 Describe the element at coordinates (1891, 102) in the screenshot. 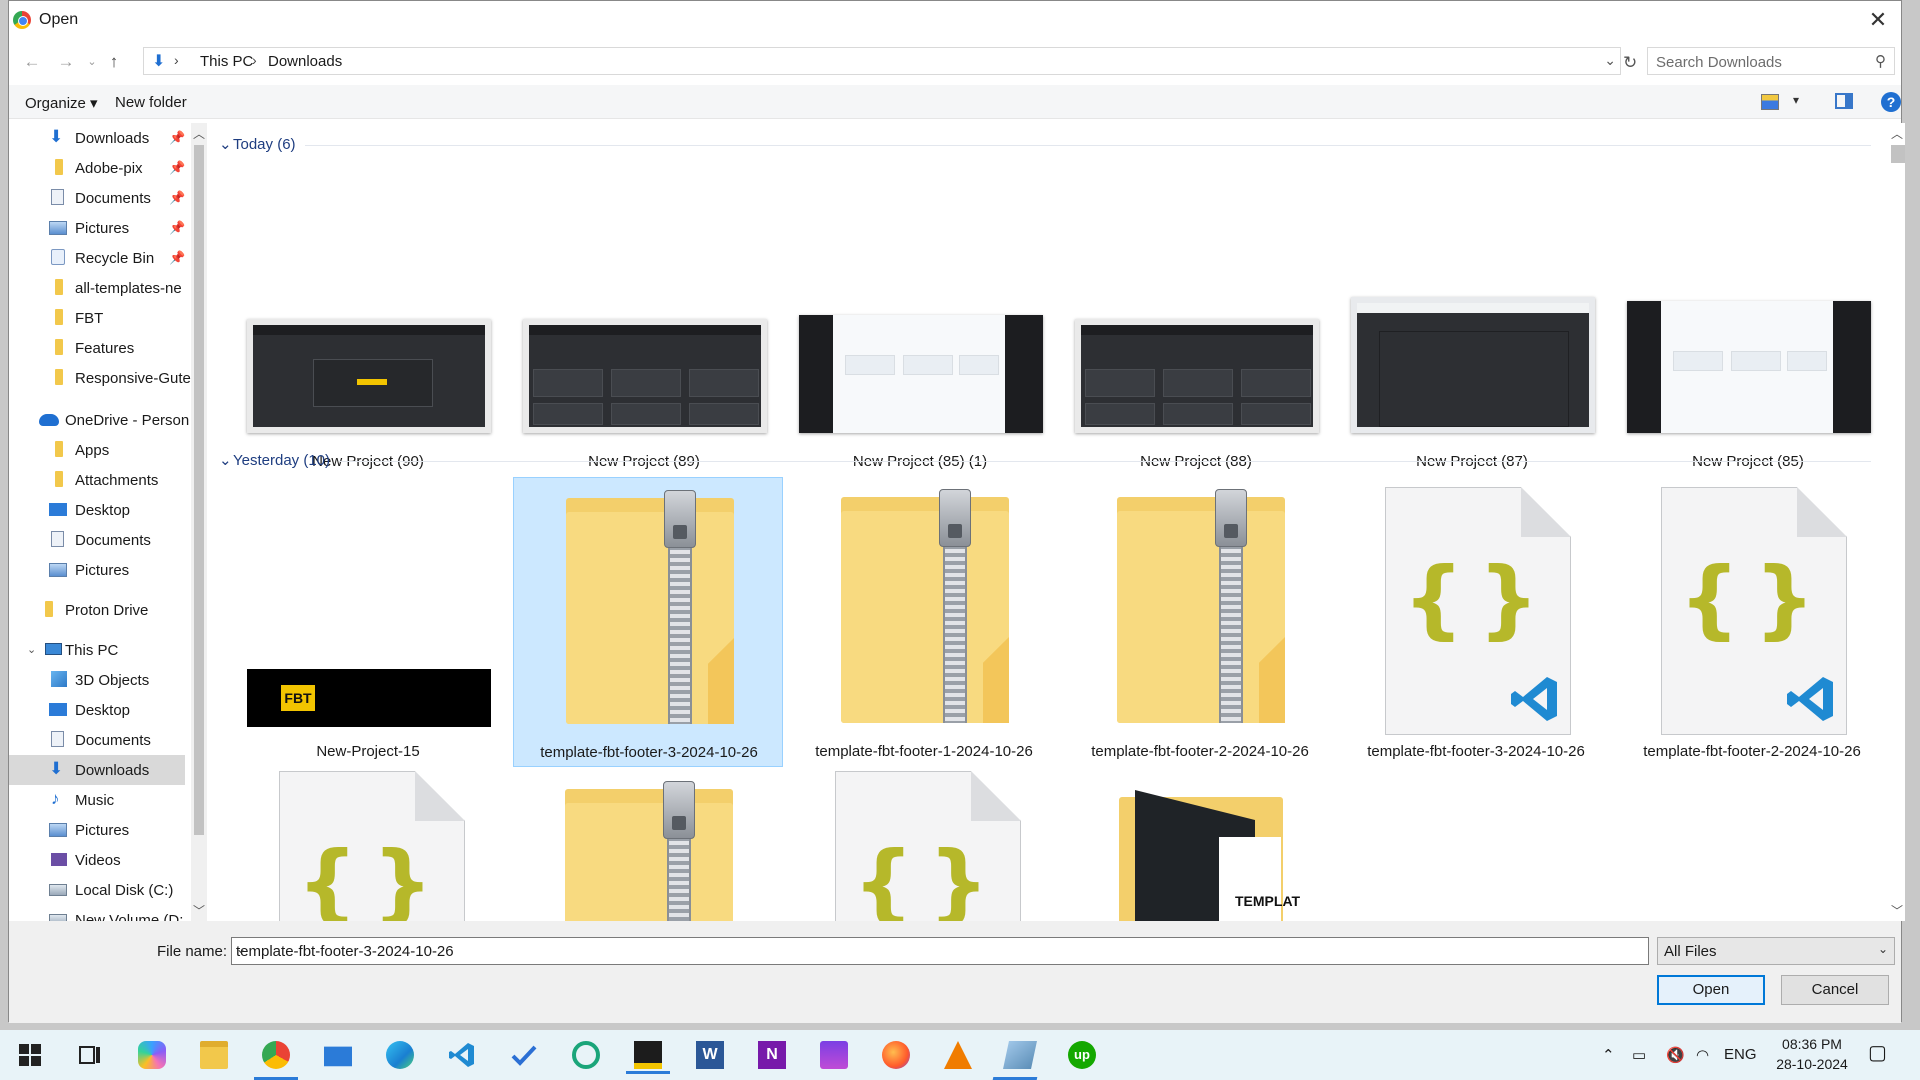

I see `help-icon: ?` at that location.